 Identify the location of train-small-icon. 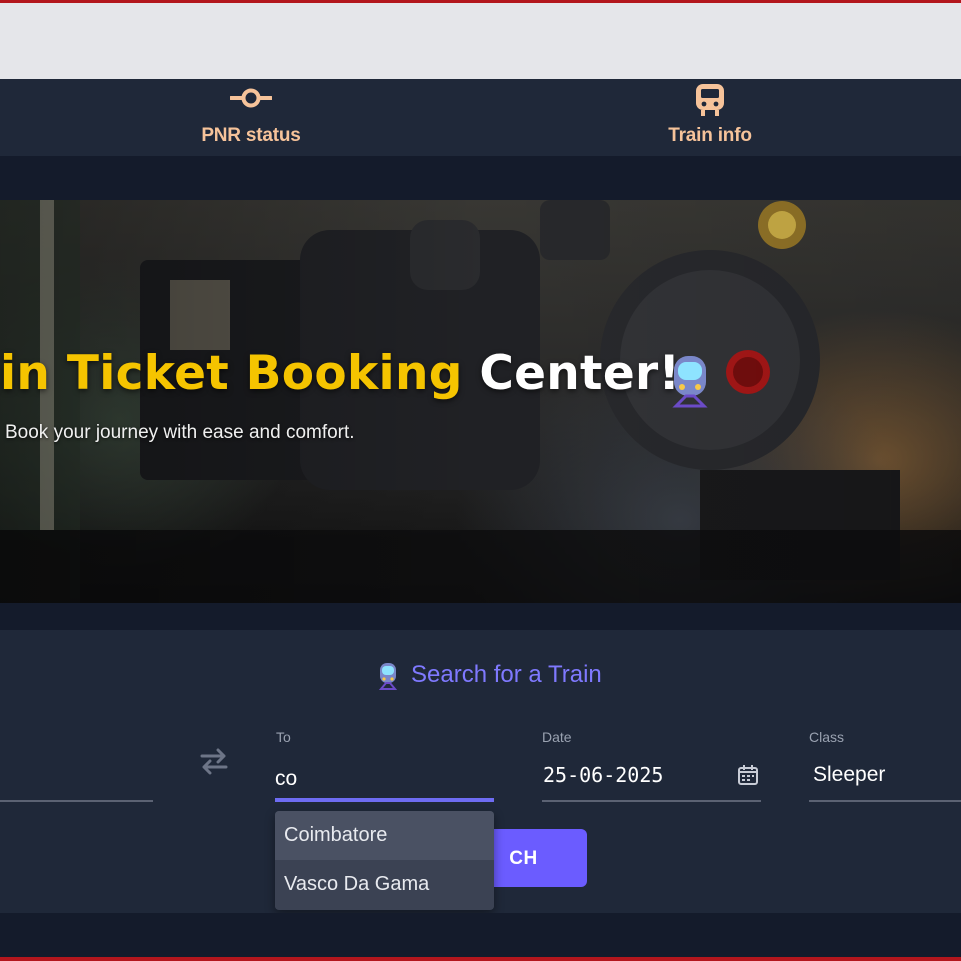
(388, 678).